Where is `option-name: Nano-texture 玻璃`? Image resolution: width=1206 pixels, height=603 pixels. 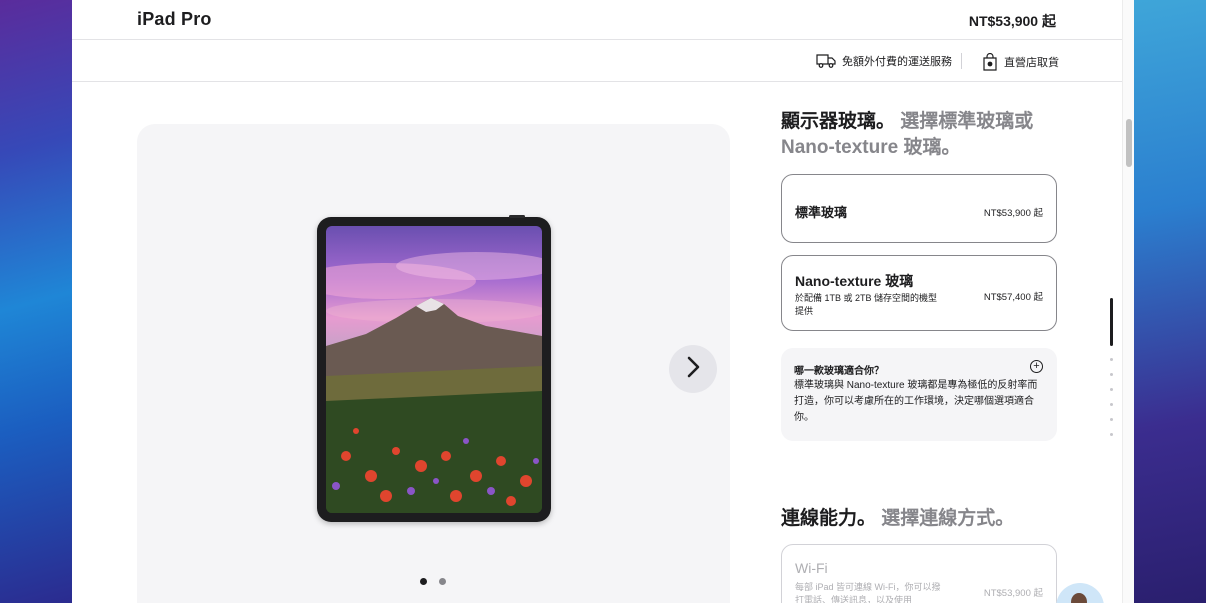
option-name: Nano-texture 玻璃 is located at coordinates (854, 281).